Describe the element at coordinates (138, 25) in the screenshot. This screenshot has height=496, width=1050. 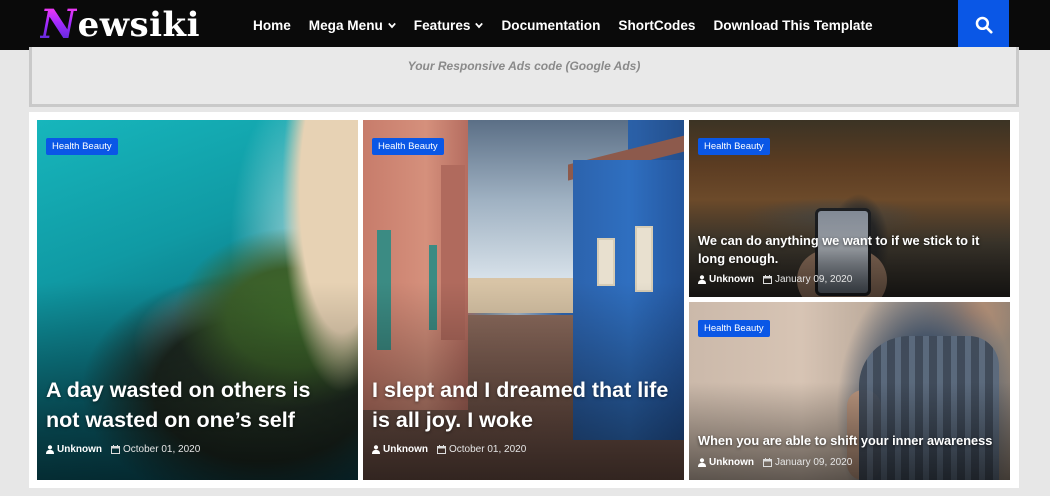
I see `logo-text: ewsiki` at that location.